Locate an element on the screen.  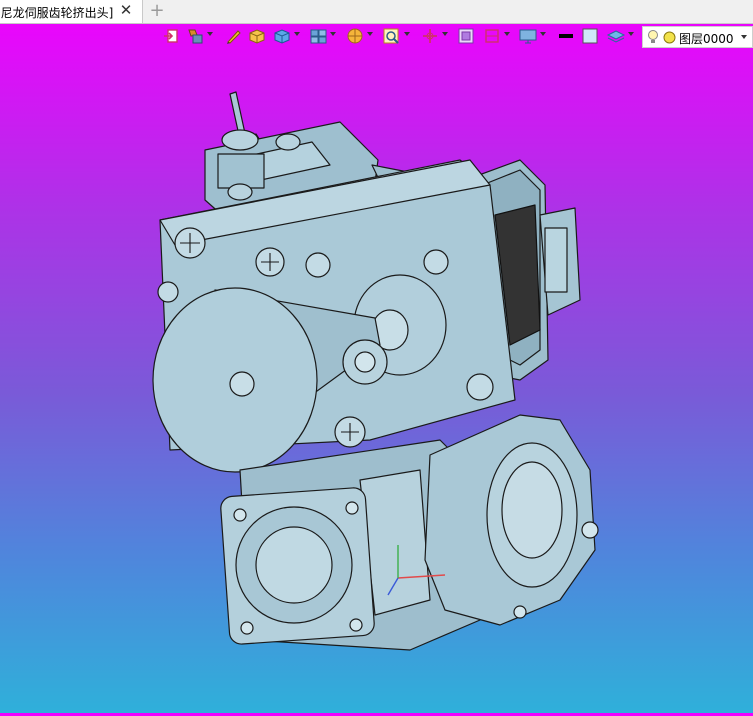
multi-view-icon is located at coordinates (322, 36).